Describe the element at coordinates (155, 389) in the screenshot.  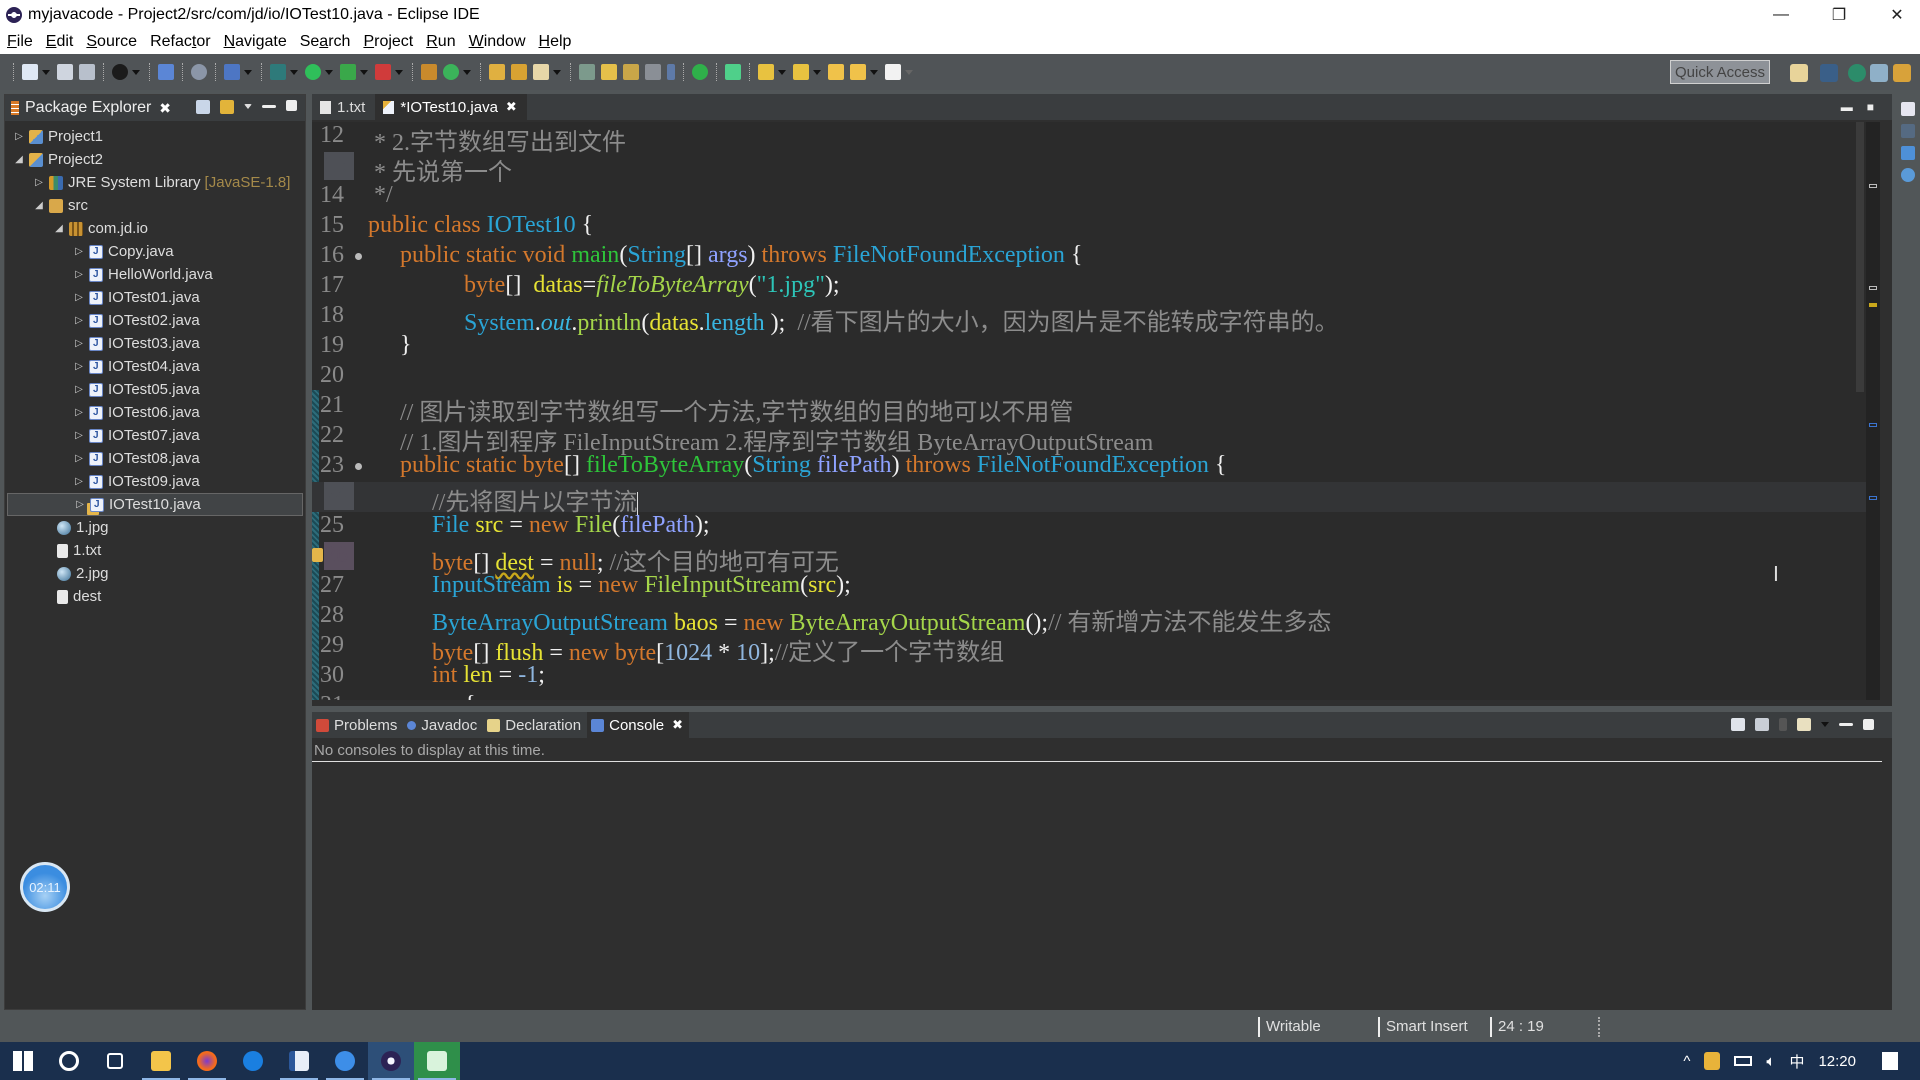
I see `tree-item-java-file: ▷ IOTest05.java` at that location.